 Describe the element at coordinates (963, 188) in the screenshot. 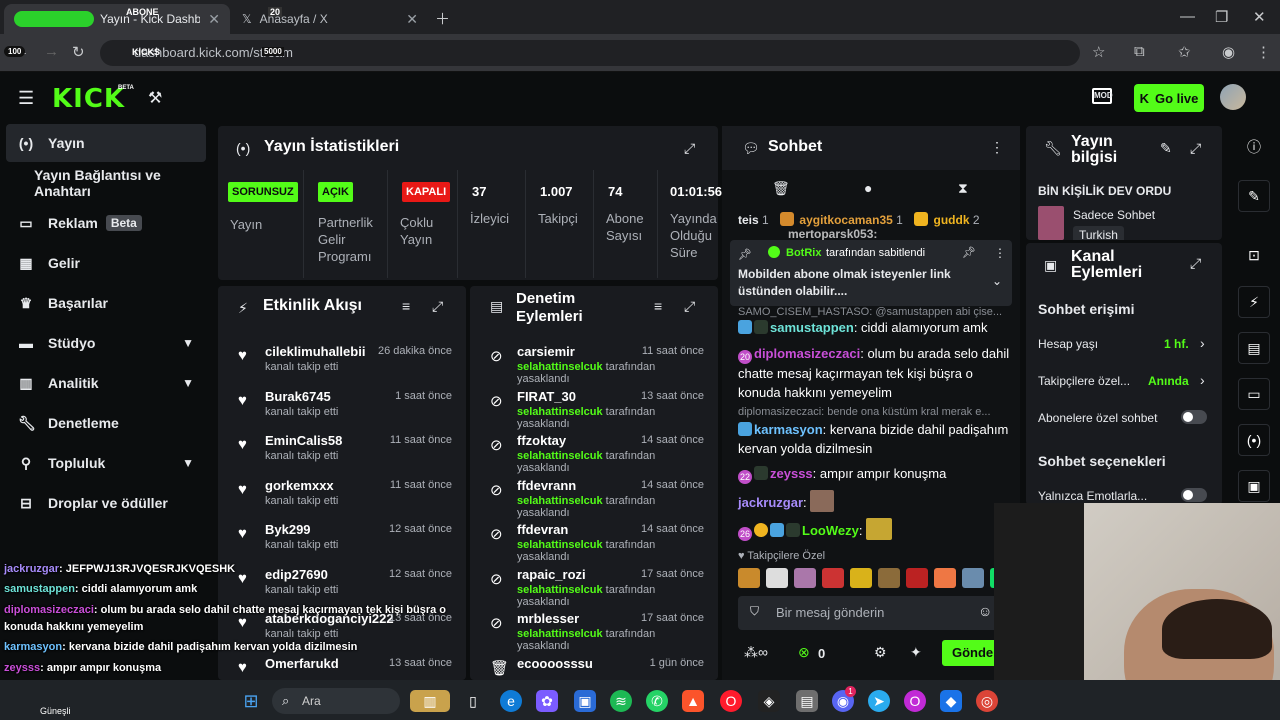

I see `hourglass-icon: ⧗` at that location.